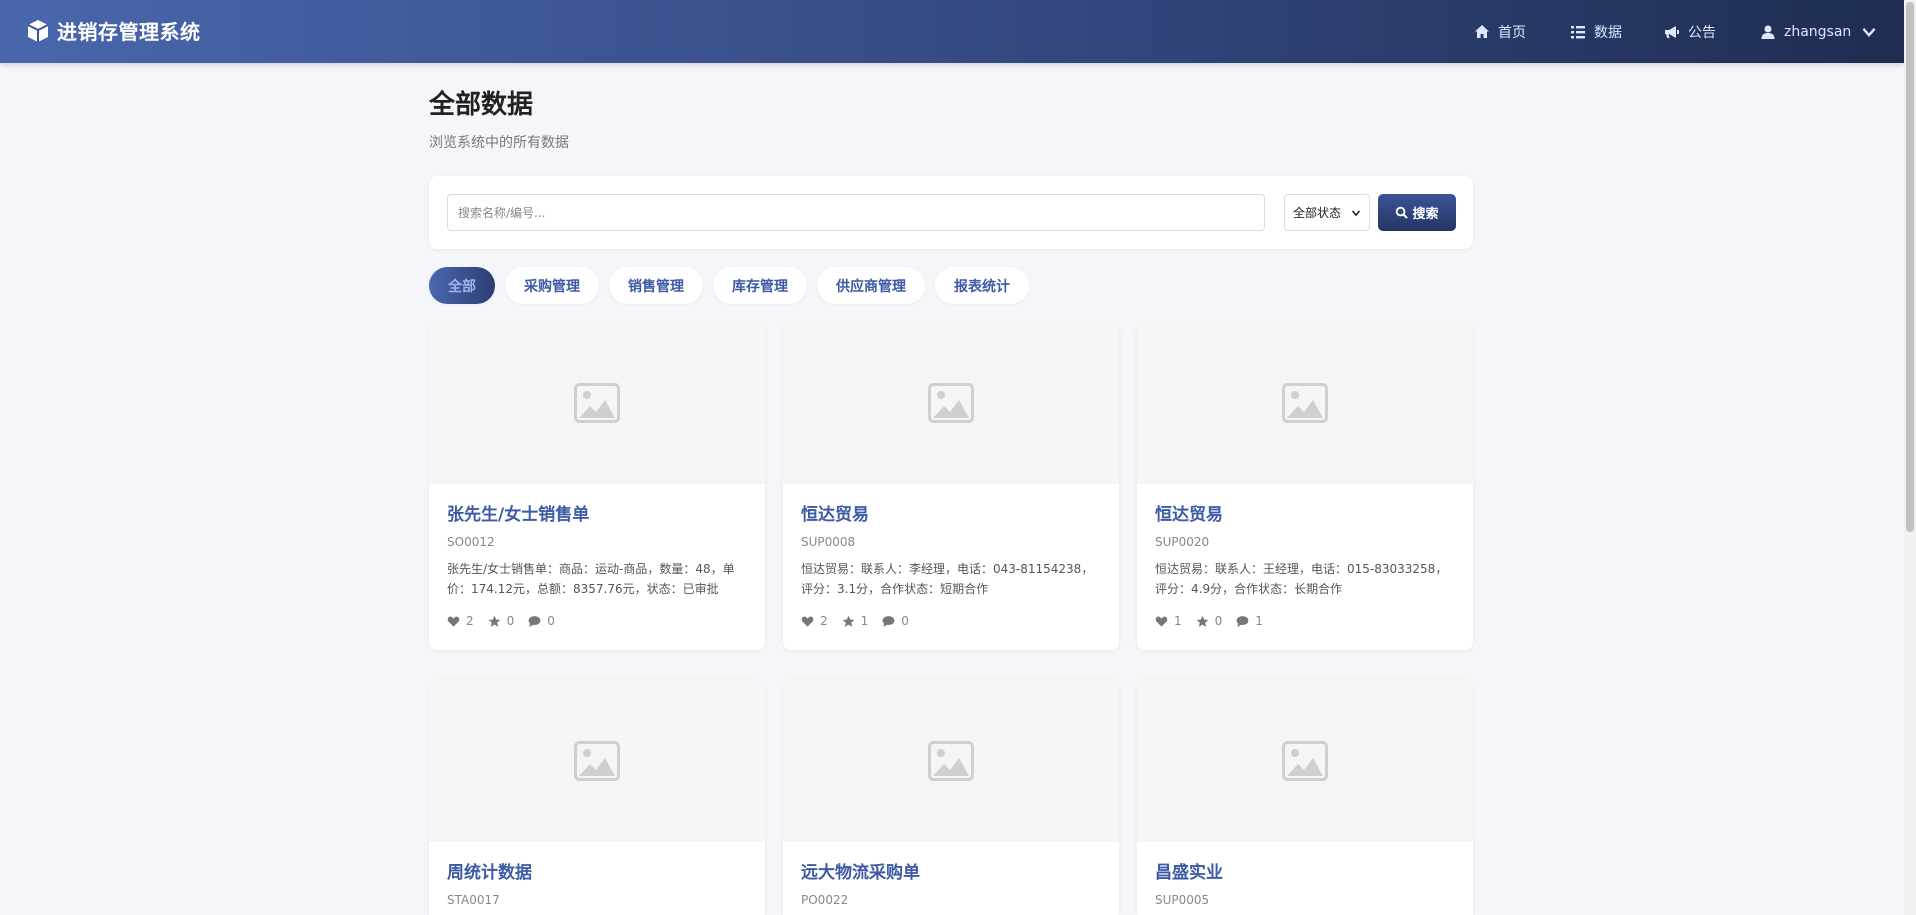 This screenshot has height=915, width=1916. Describe the element at coordinates (1702, 32) in the screenshot. I see `nav-notice-label: 公告` at that location.